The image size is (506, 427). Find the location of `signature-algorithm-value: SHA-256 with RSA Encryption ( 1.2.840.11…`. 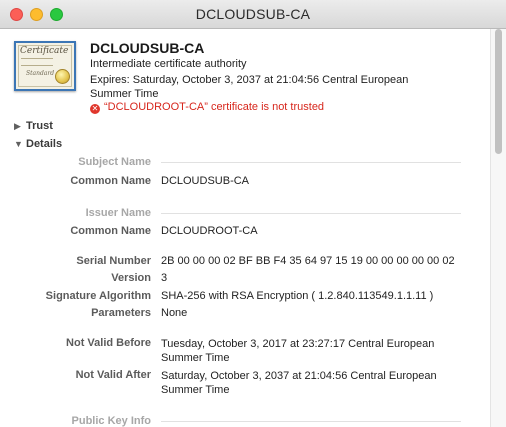

signature-algorithm-value: SHA-256 with RSA Encryption ( 1.2.840.11… is located at coordinates (297, 296).